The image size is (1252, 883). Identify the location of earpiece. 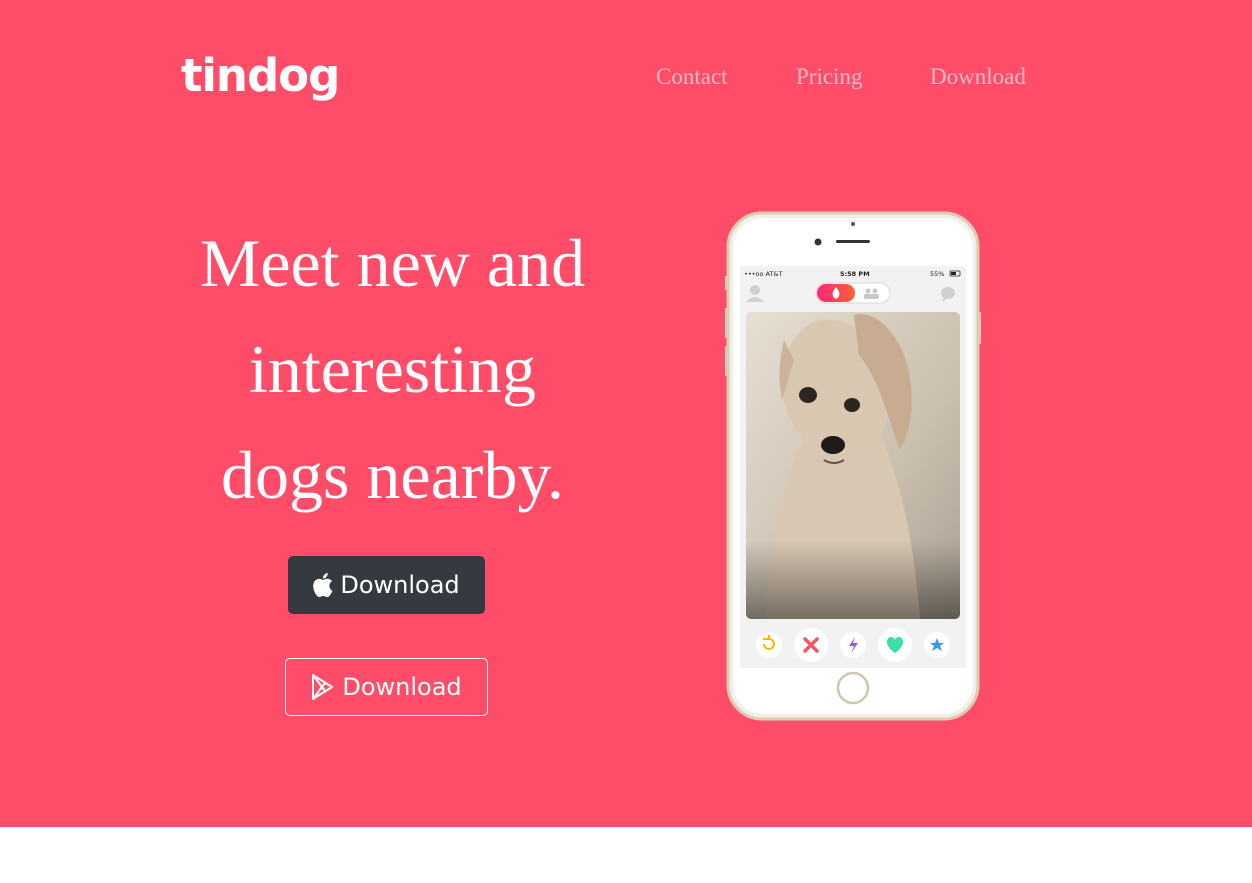
(853, 241).